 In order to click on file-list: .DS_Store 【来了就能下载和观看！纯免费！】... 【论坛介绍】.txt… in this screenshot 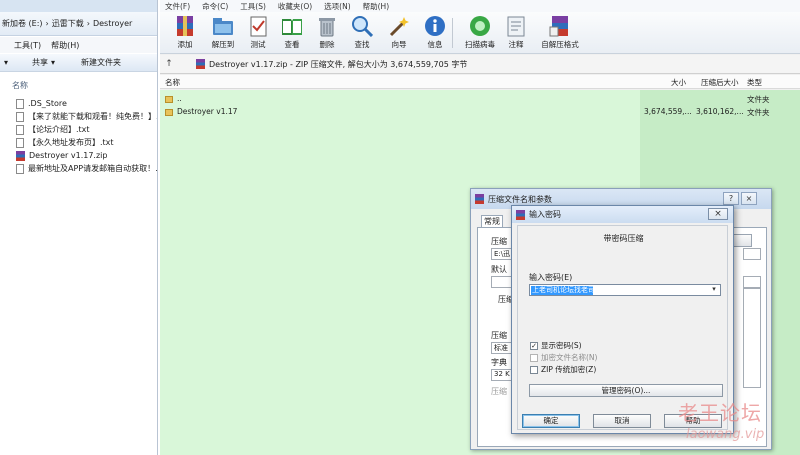, I will do `click(87, 136)`.